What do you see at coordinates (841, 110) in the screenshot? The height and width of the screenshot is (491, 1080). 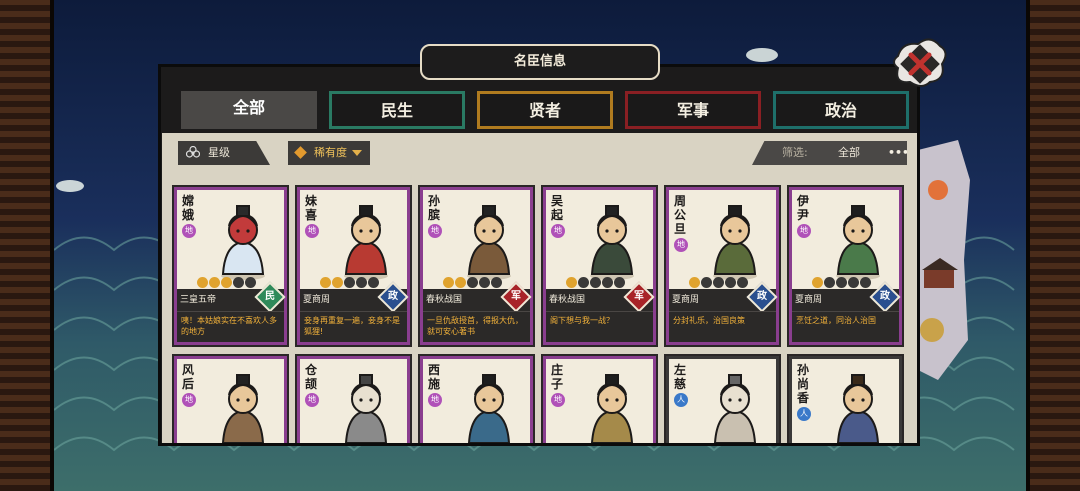 I see `tab-politics: 政治` at bounding box center [841, 110].